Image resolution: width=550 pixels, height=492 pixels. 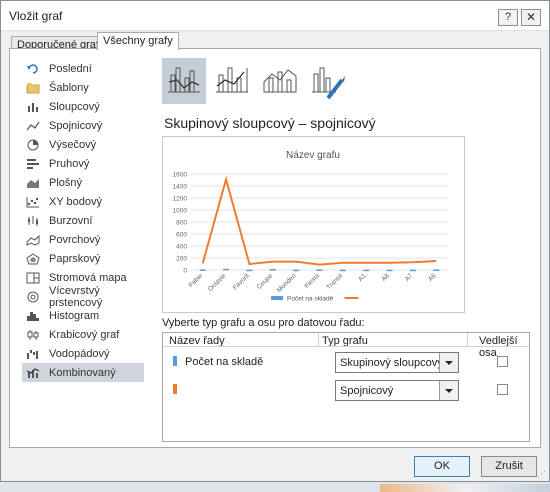 I want to click on waterfall-icon, so click(x=33, y=354).